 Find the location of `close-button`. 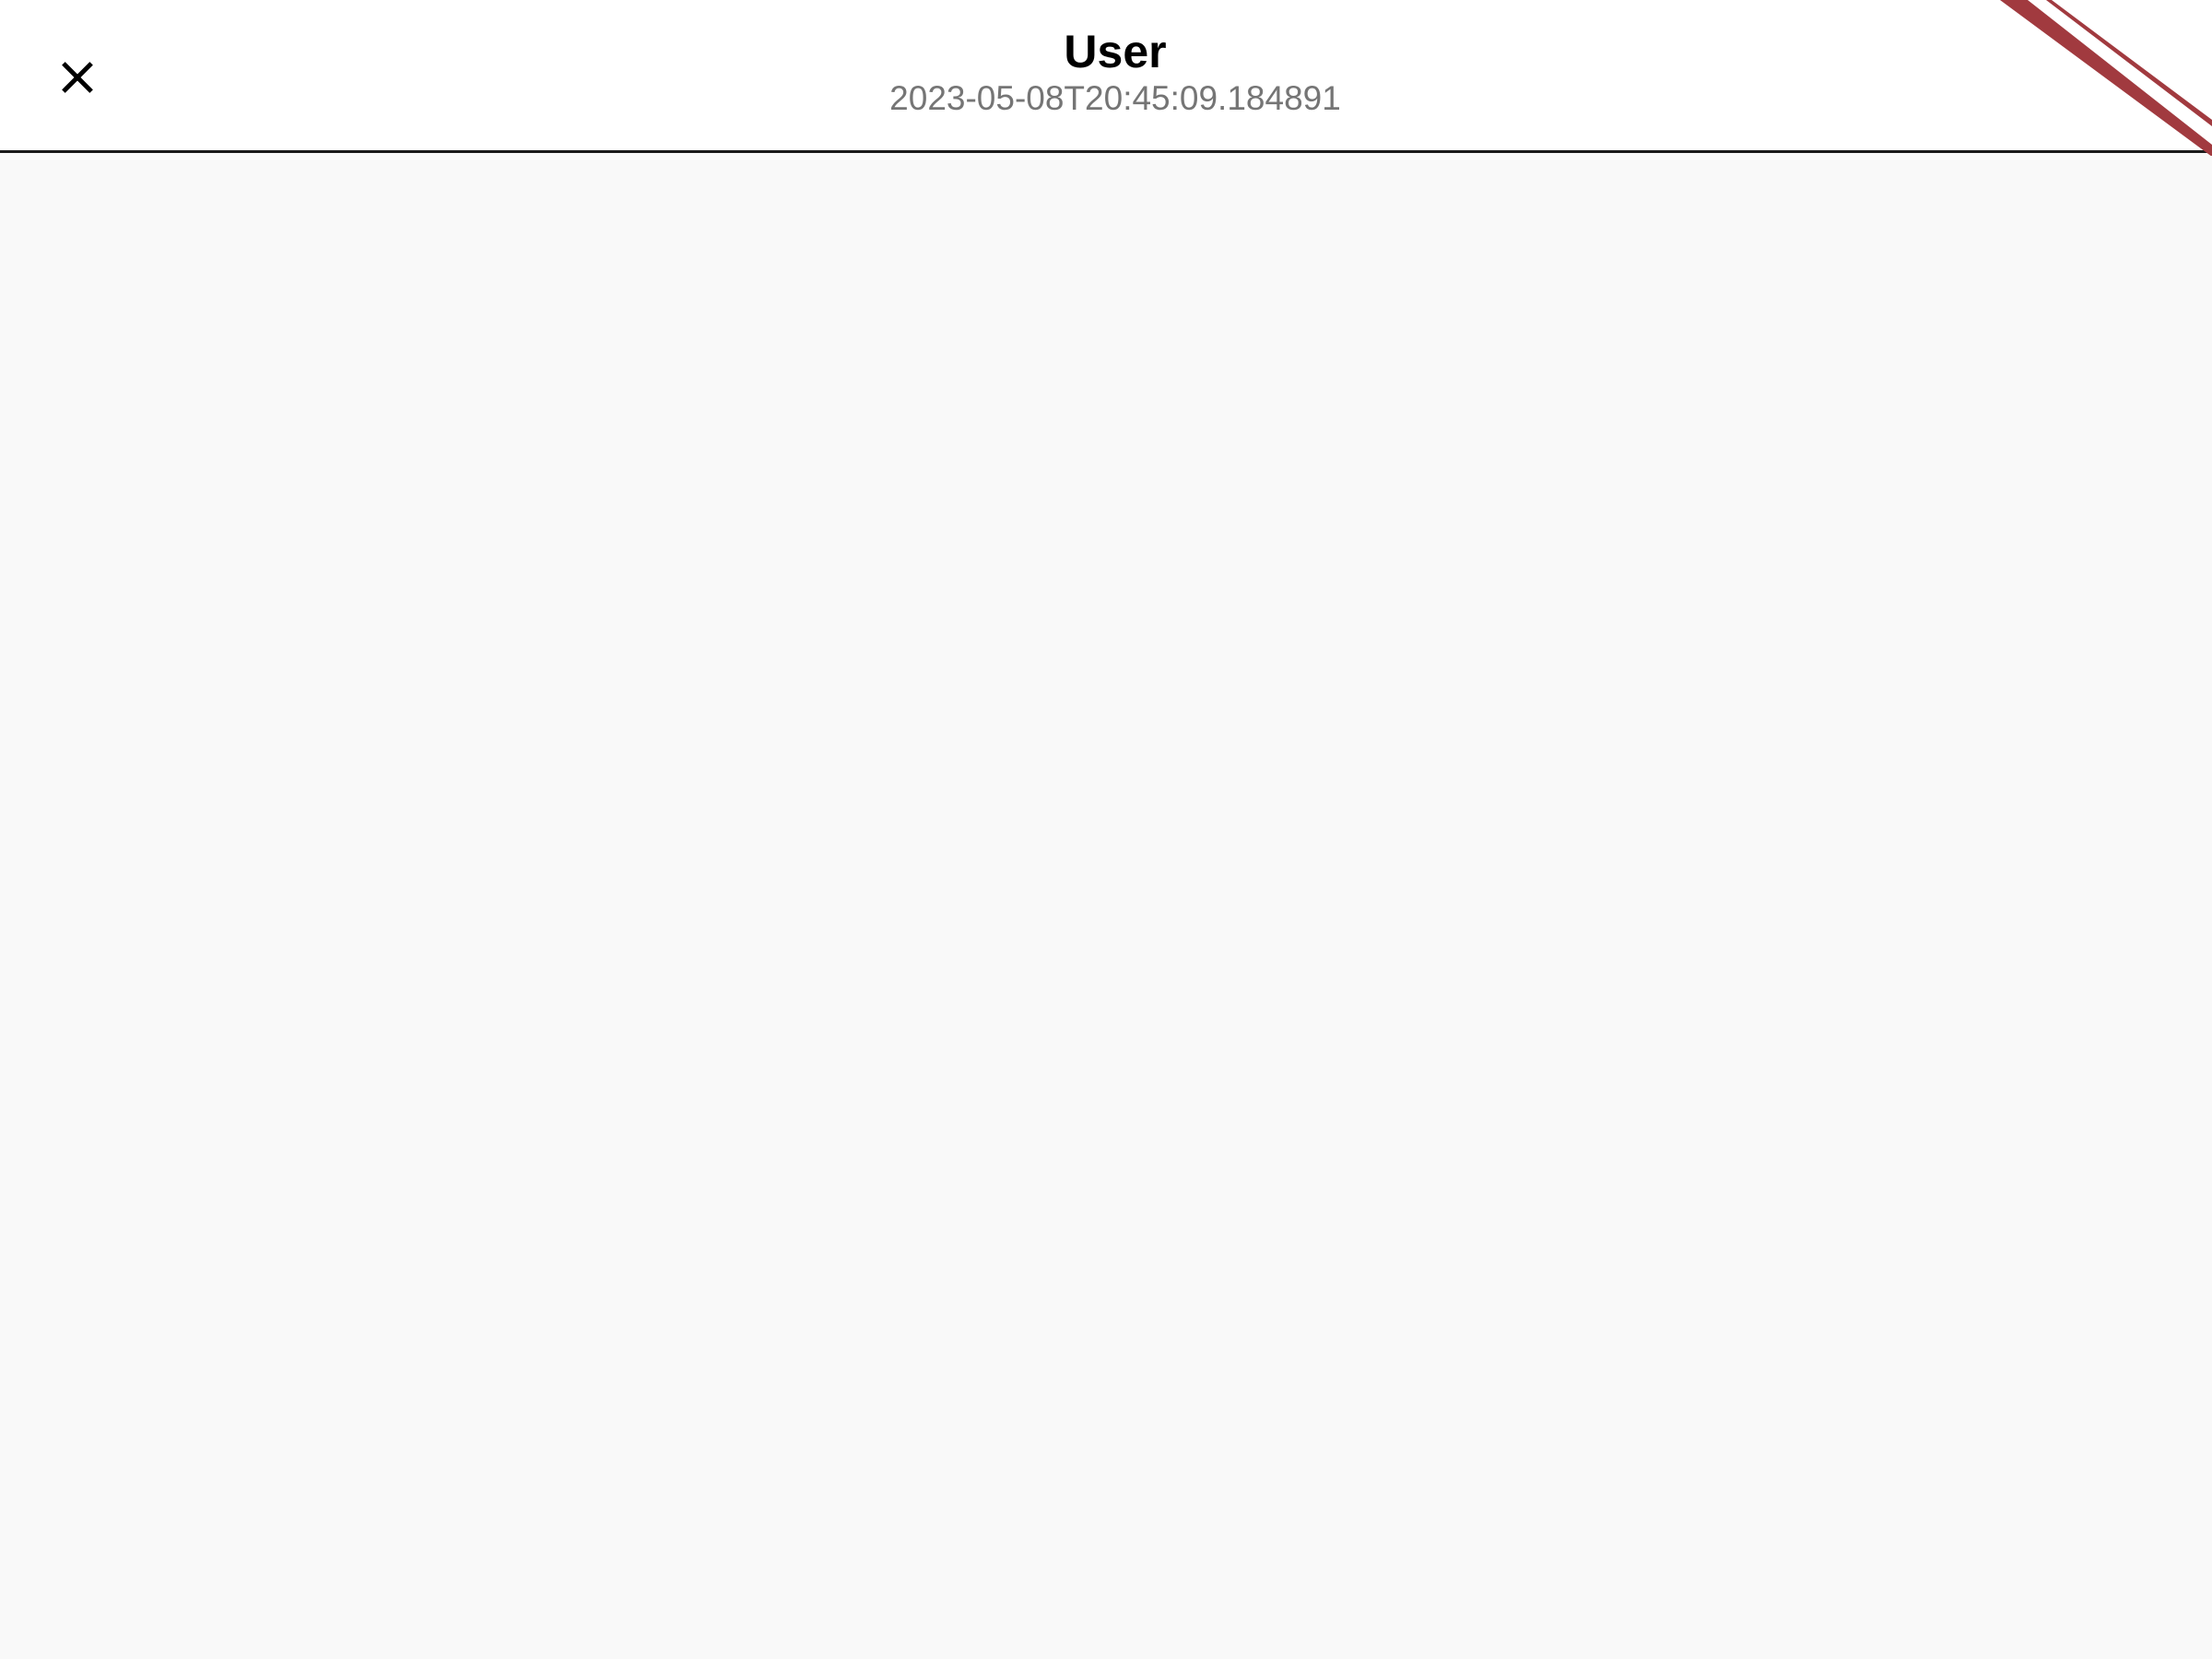

close-button is located at coordinates (77, 77).